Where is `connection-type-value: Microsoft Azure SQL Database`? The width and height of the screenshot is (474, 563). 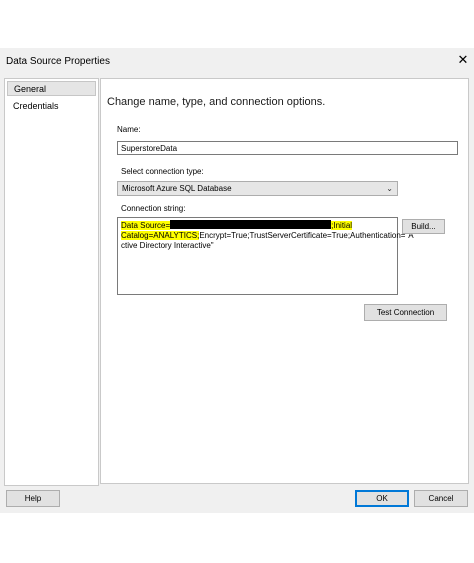
connection-type-value: Microsoft Azure SQL Database is located at coordinates (177, 188).